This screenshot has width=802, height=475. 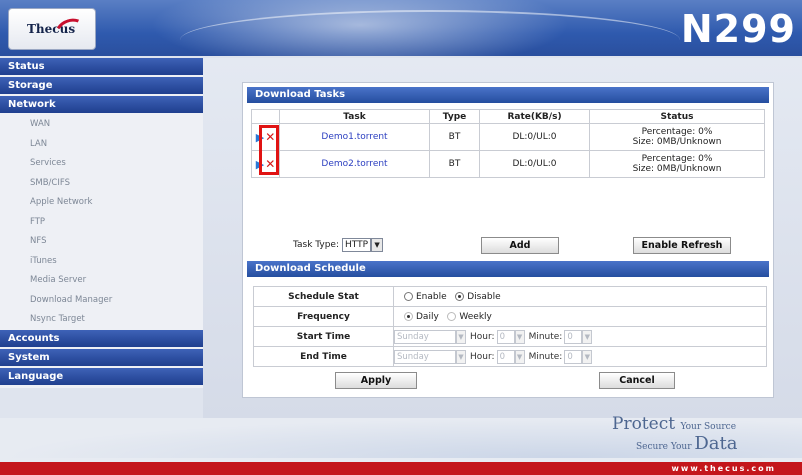 What do you see at coordinates (101, 125) in the screenshot?
I see `sidebar-item-wan: WAN` at bounding box center [101, 125].